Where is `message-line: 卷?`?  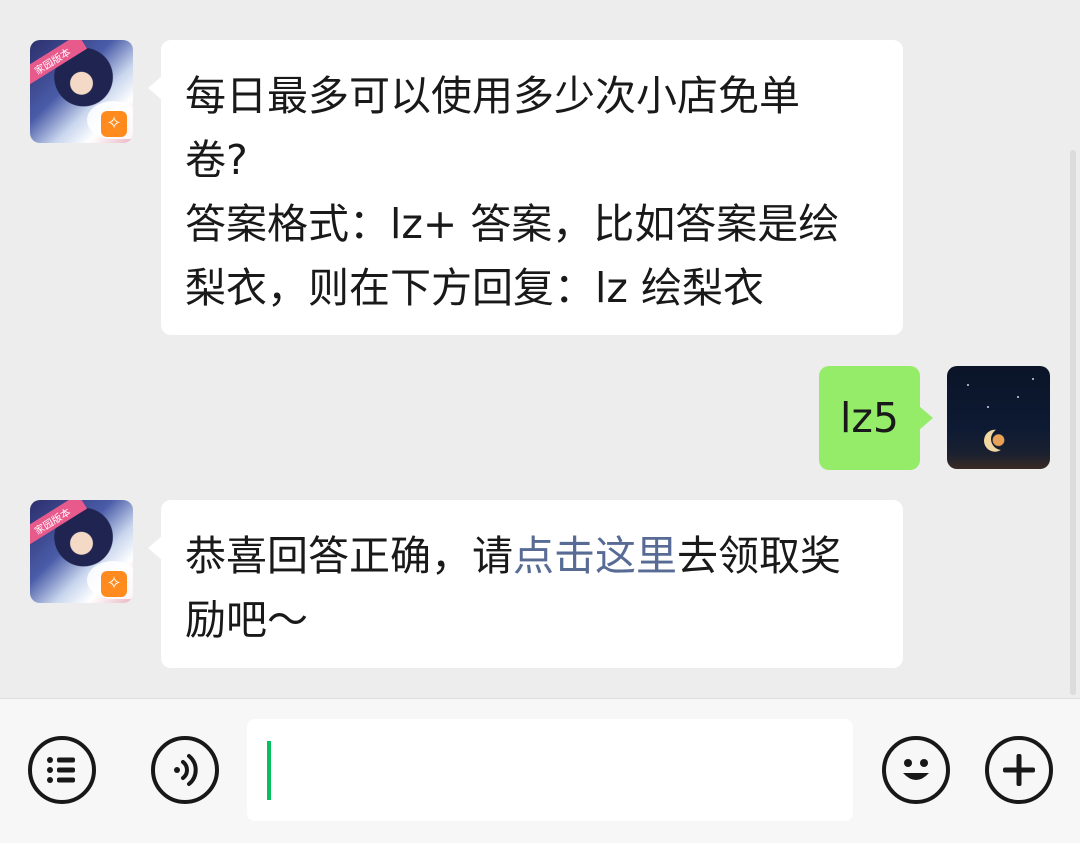
message-line: 卷? is located at coordinates (216, 160).